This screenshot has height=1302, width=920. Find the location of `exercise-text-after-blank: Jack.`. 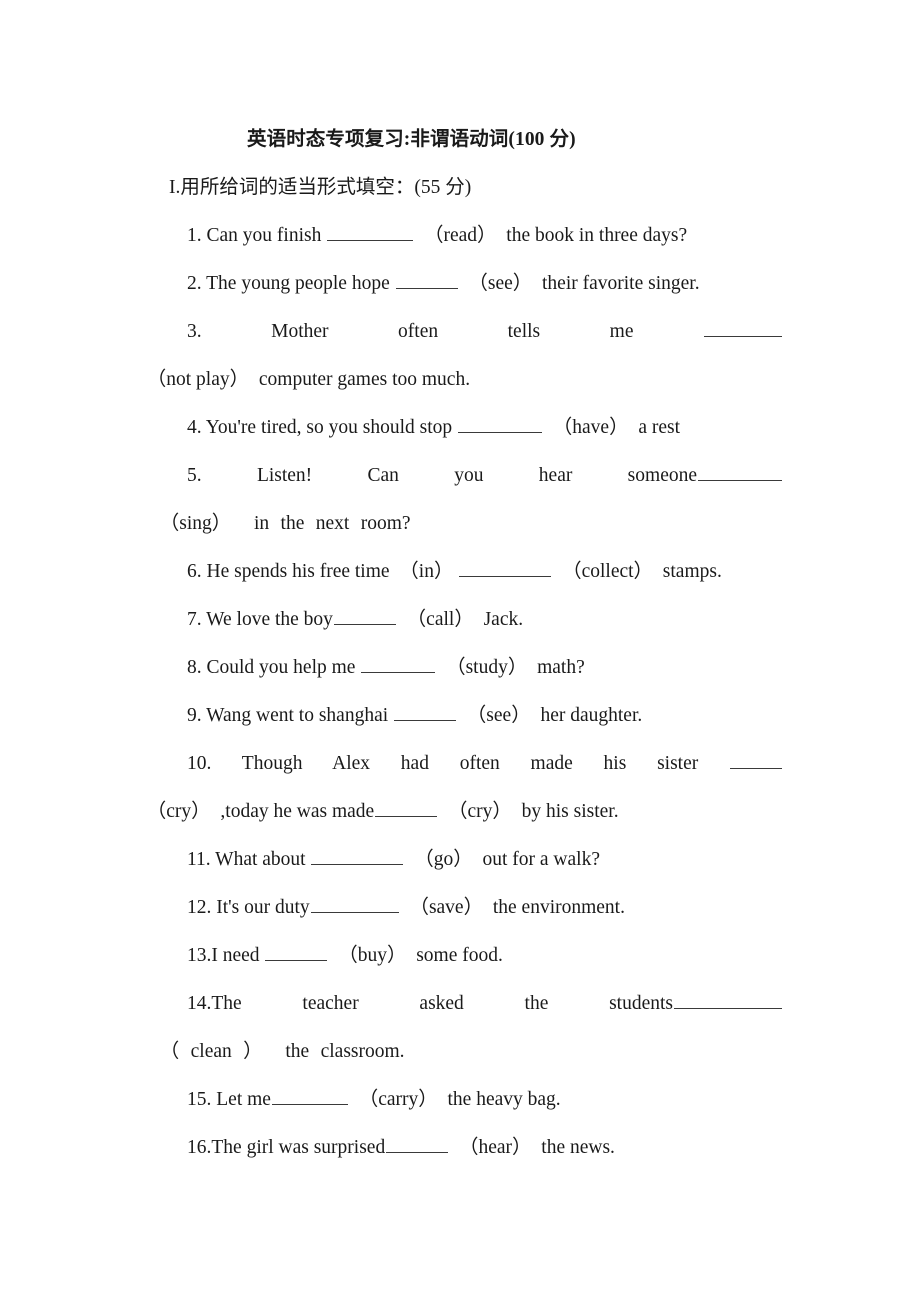

exercise-text-after-blank: Jack. is located at coordinates (498, 619).